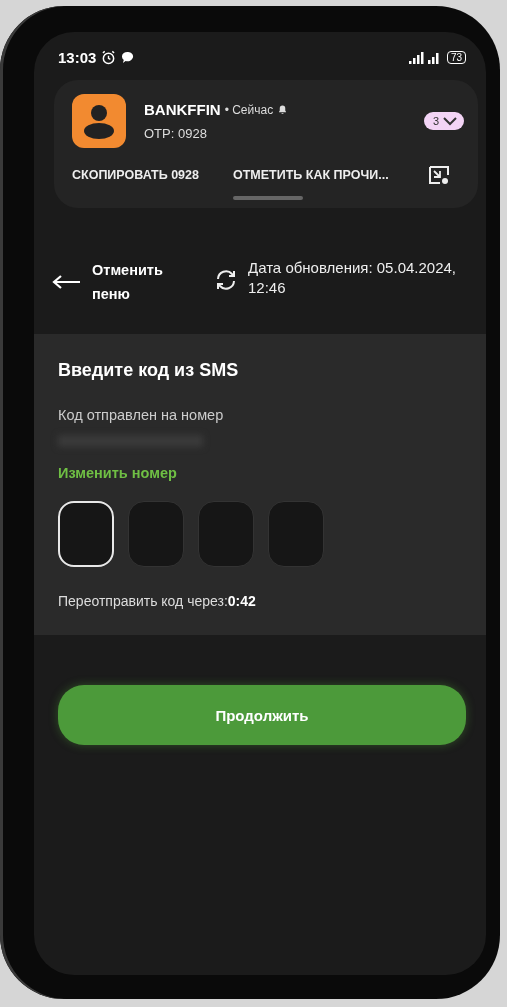 The image size is (507, 1007). Describe the element at coordinates (67, 282) in the screenshot. I see `arrow-left-icon` at that location.